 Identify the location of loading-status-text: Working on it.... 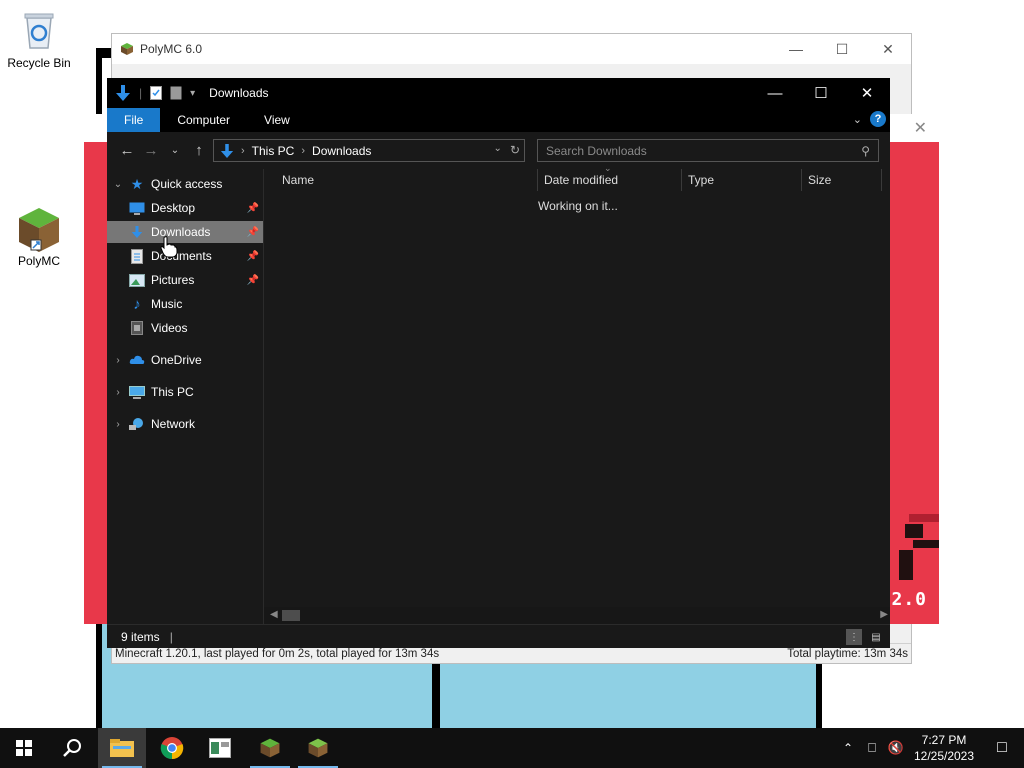
(578, 206).